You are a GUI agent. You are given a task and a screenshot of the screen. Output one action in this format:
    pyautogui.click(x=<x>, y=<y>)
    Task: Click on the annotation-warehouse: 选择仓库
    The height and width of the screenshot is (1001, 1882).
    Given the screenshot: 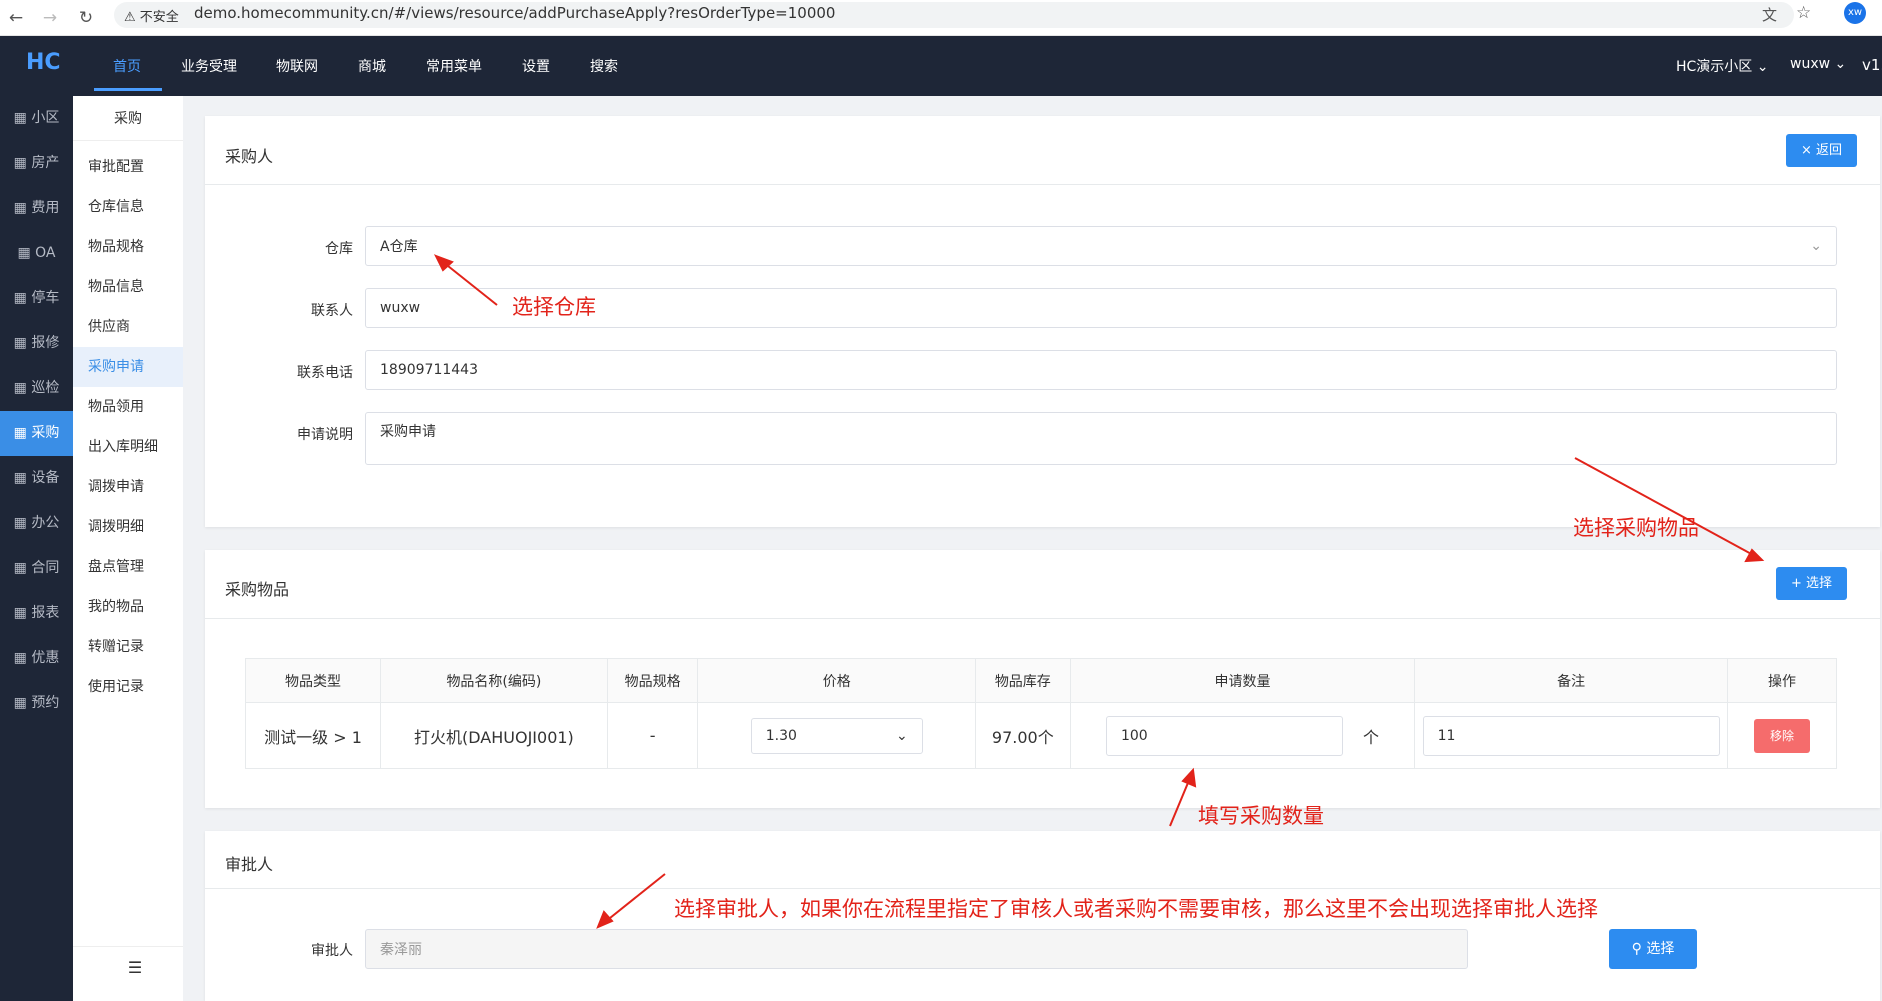 What is the action you would take?
    pyautogui.click(x=554, y=307)
    